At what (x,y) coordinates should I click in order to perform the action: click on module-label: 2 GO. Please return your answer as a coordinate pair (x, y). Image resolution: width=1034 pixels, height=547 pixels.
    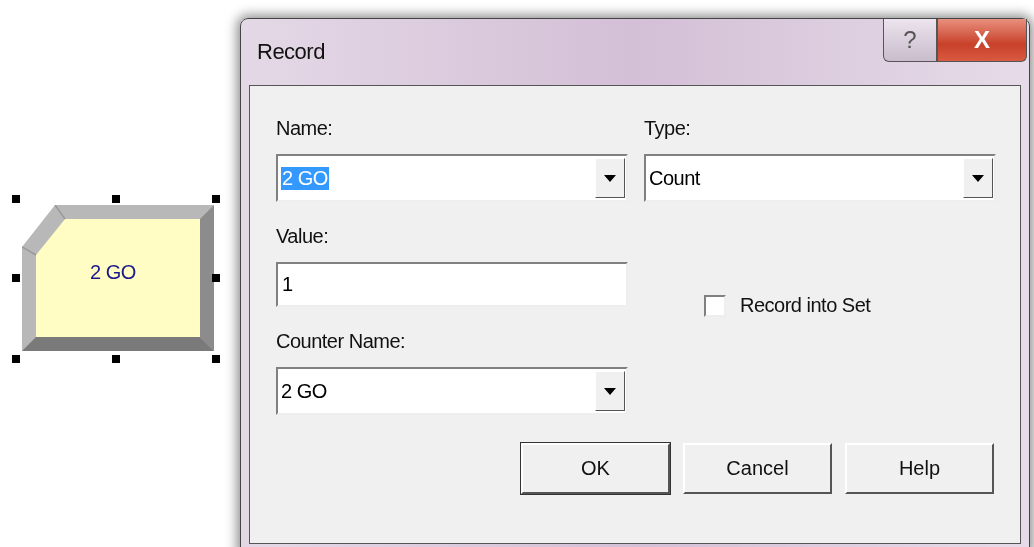
    Looking at the image, I should click on (113, 272).